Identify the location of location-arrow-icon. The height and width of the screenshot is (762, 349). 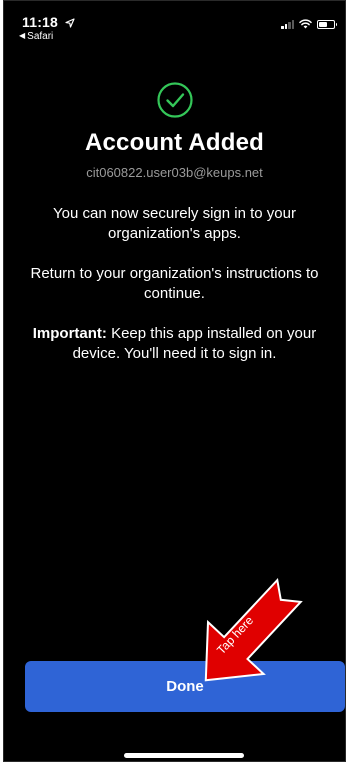
(70, 23).